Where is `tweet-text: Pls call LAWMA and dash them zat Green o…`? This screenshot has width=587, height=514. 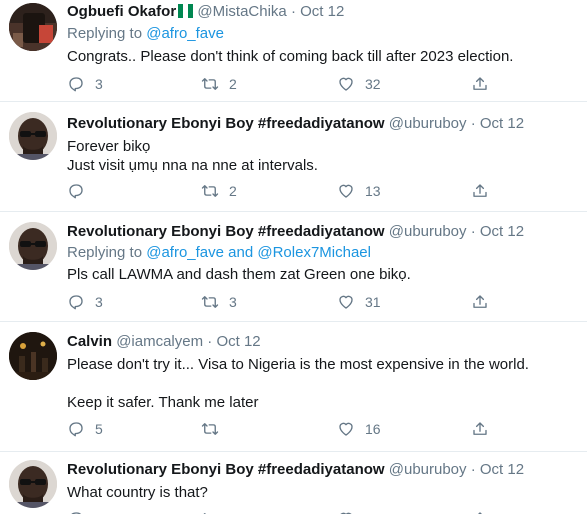 tweet-text: Pls call LAWMA and dash them zat Green o… is located at coordinates (239, 274).